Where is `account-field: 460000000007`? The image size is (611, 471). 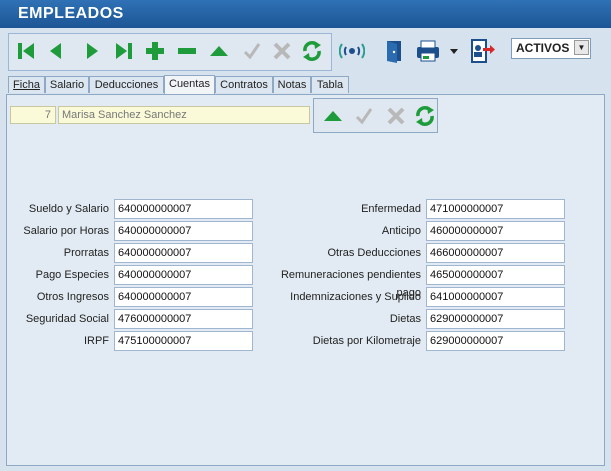
account-field: 460000000007 is located at coordinates (495, 231).